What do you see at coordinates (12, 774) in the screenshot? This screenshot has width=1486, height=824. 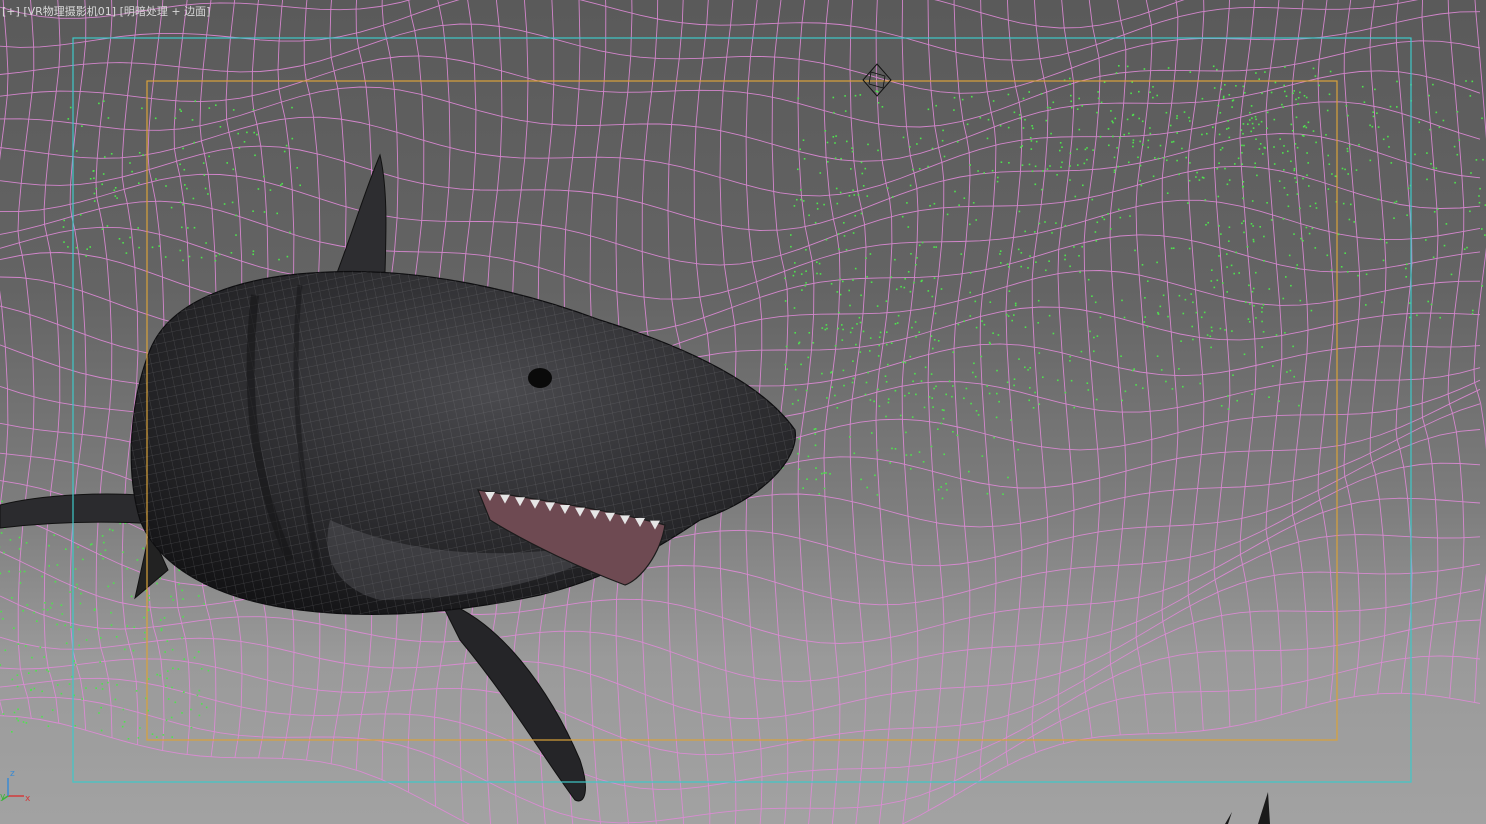 I see `axis-z-label: z` at bounding box center [12, 774].